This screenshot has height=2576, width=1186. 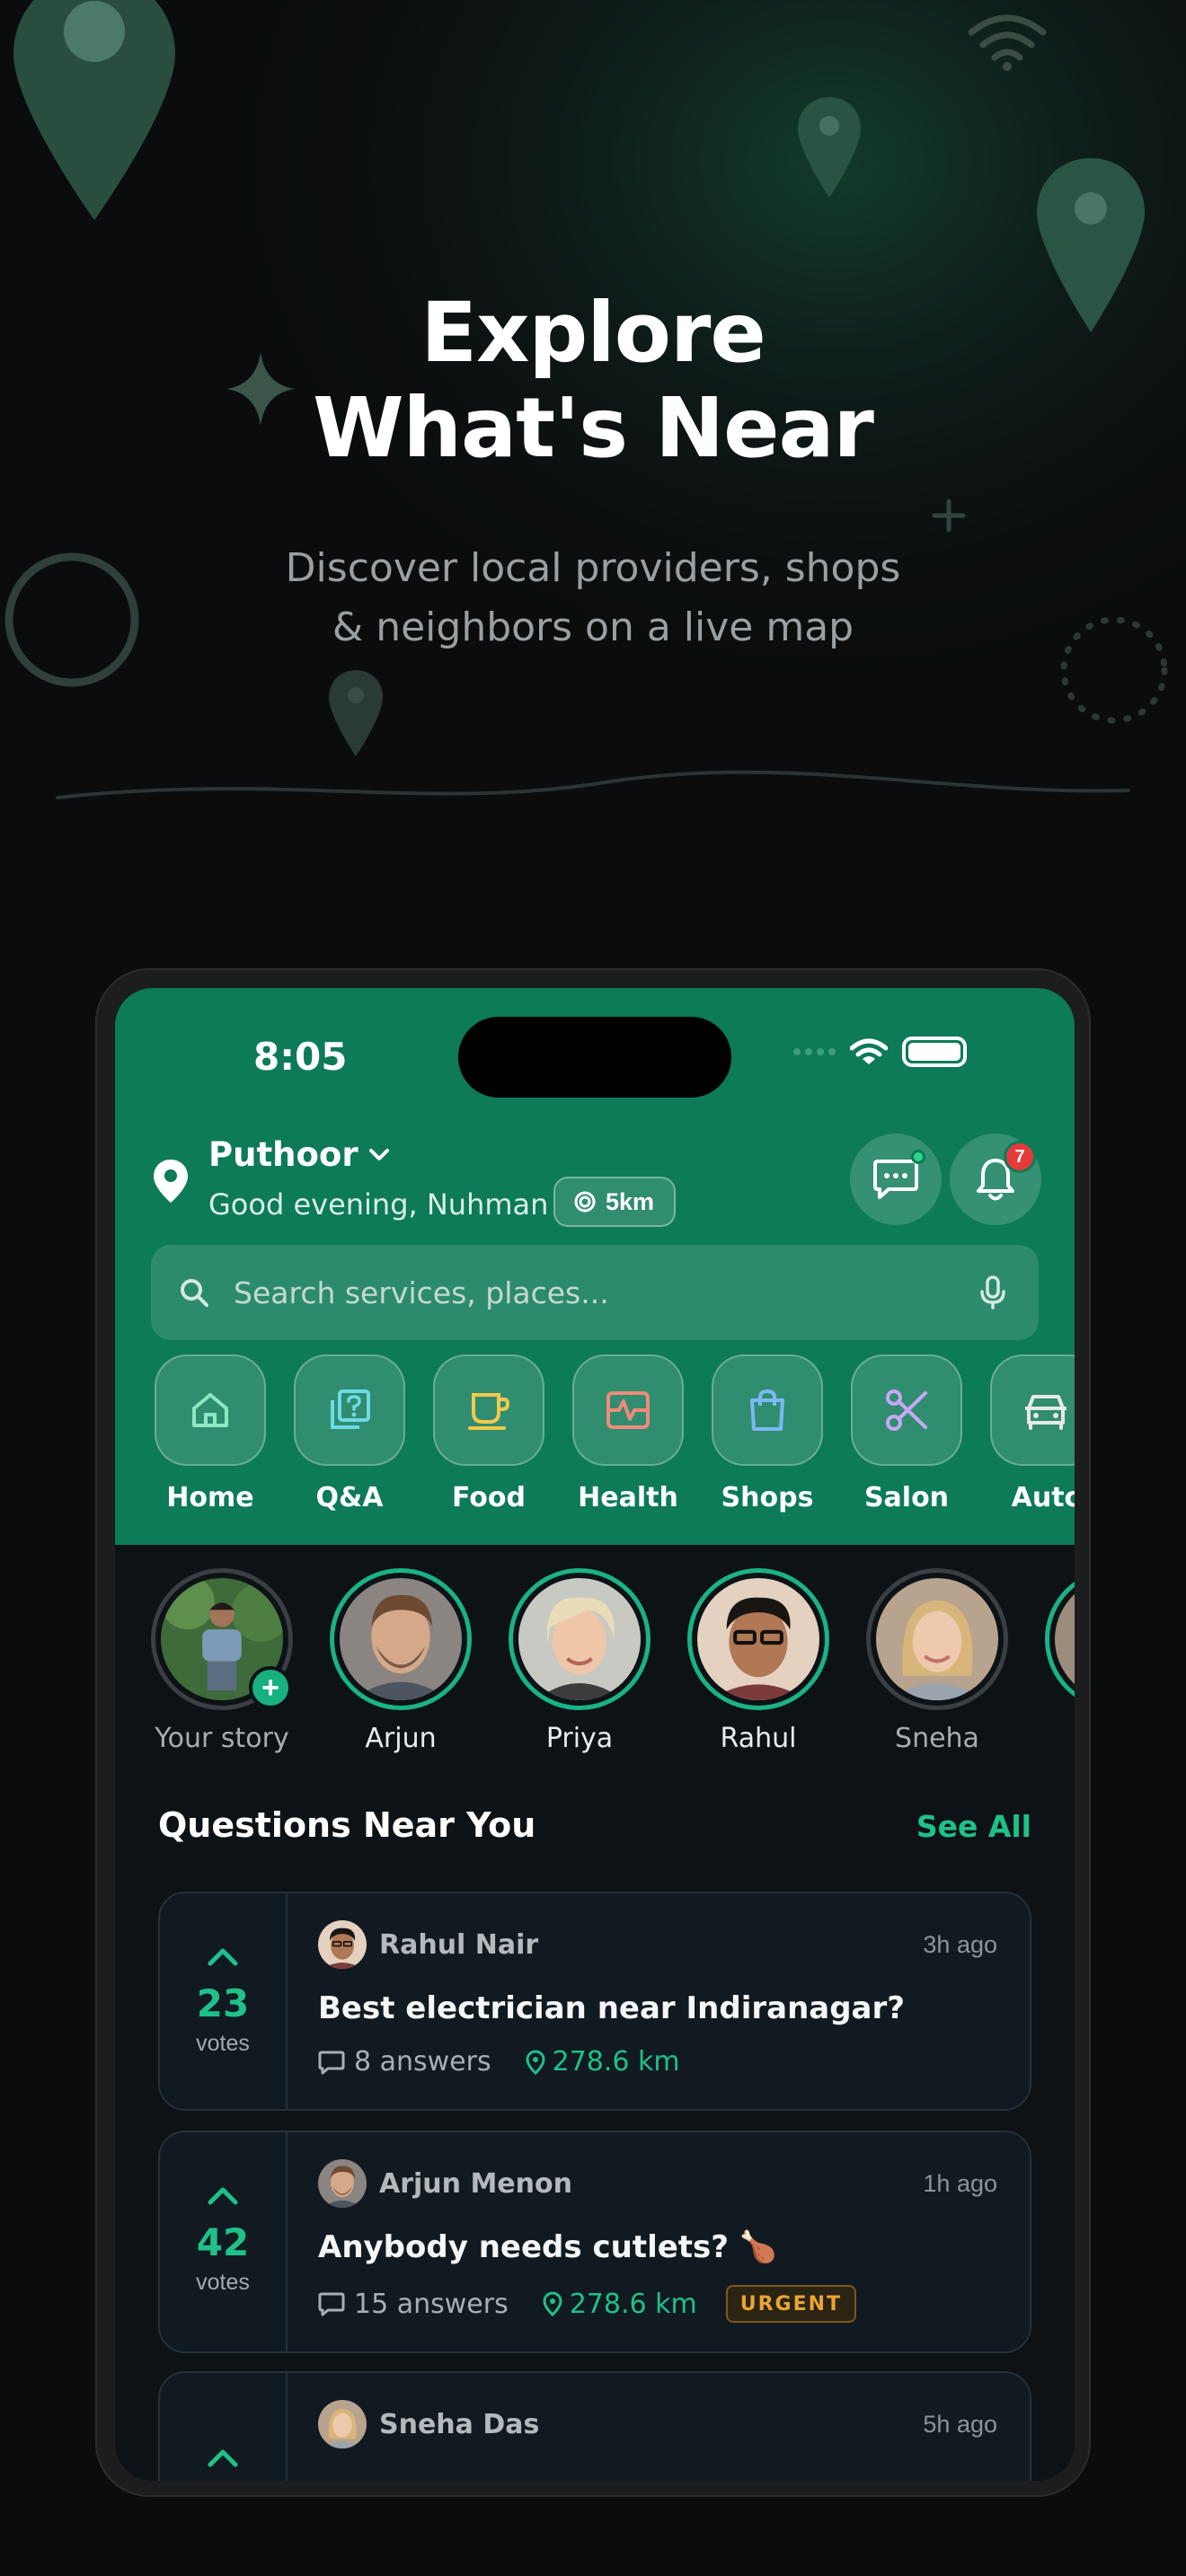 I want to click on question-header: Arjun Menon 1h ago, so click(x=657, y=2183).